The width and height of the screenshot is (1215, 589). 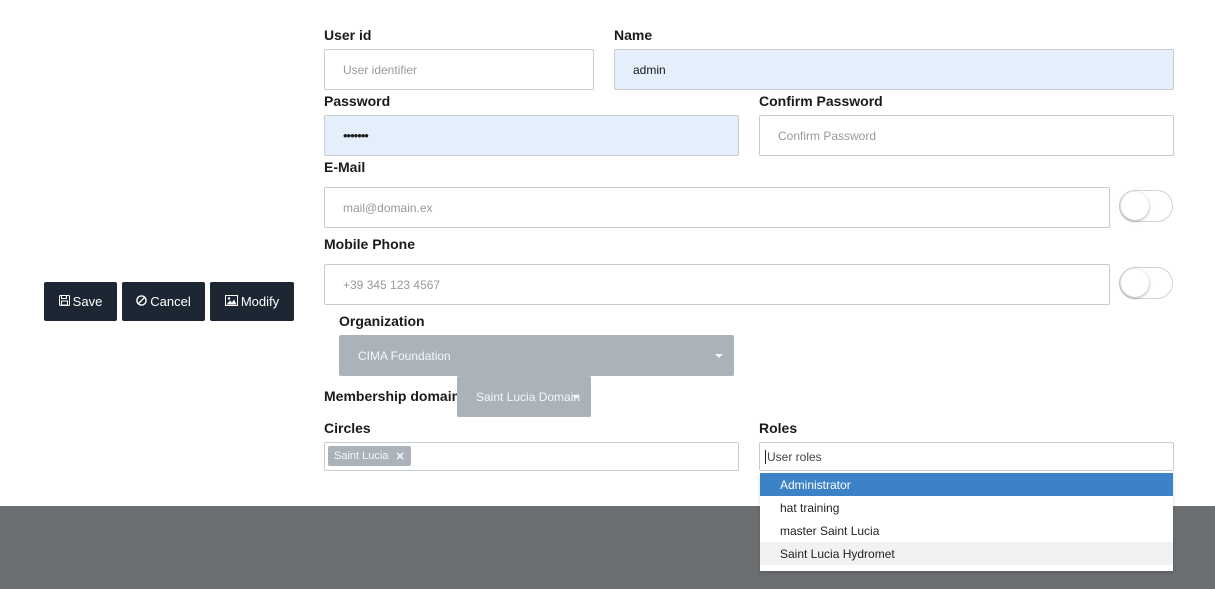 I want to click on cancel-label: Cancel, so click(x=170, y=301).